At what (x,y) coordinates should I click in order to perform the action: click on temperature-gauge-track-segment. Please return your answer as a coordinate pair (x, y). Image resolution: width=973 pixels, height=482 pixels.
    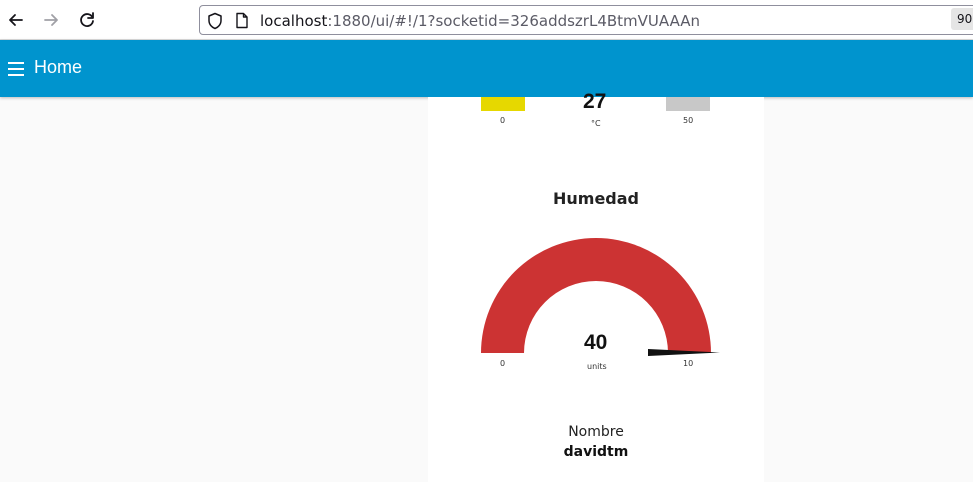
    Looking at the image, I should click on (688, 104).